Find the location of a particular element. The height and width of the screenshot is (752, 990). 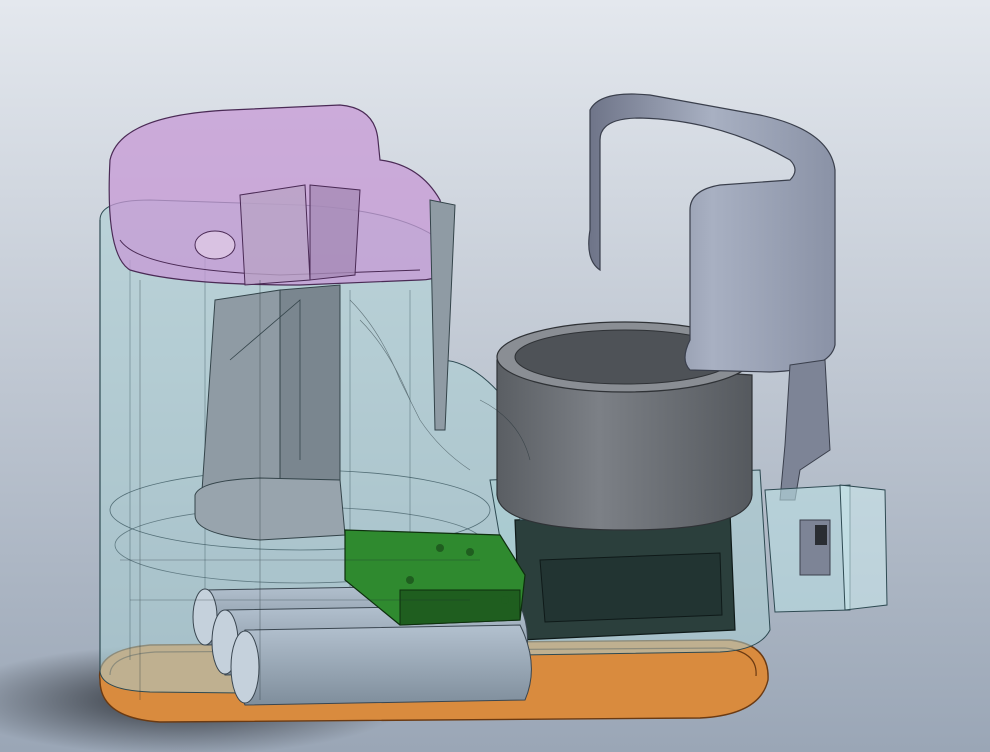

sensor-block is located at coordinates (826, 548).